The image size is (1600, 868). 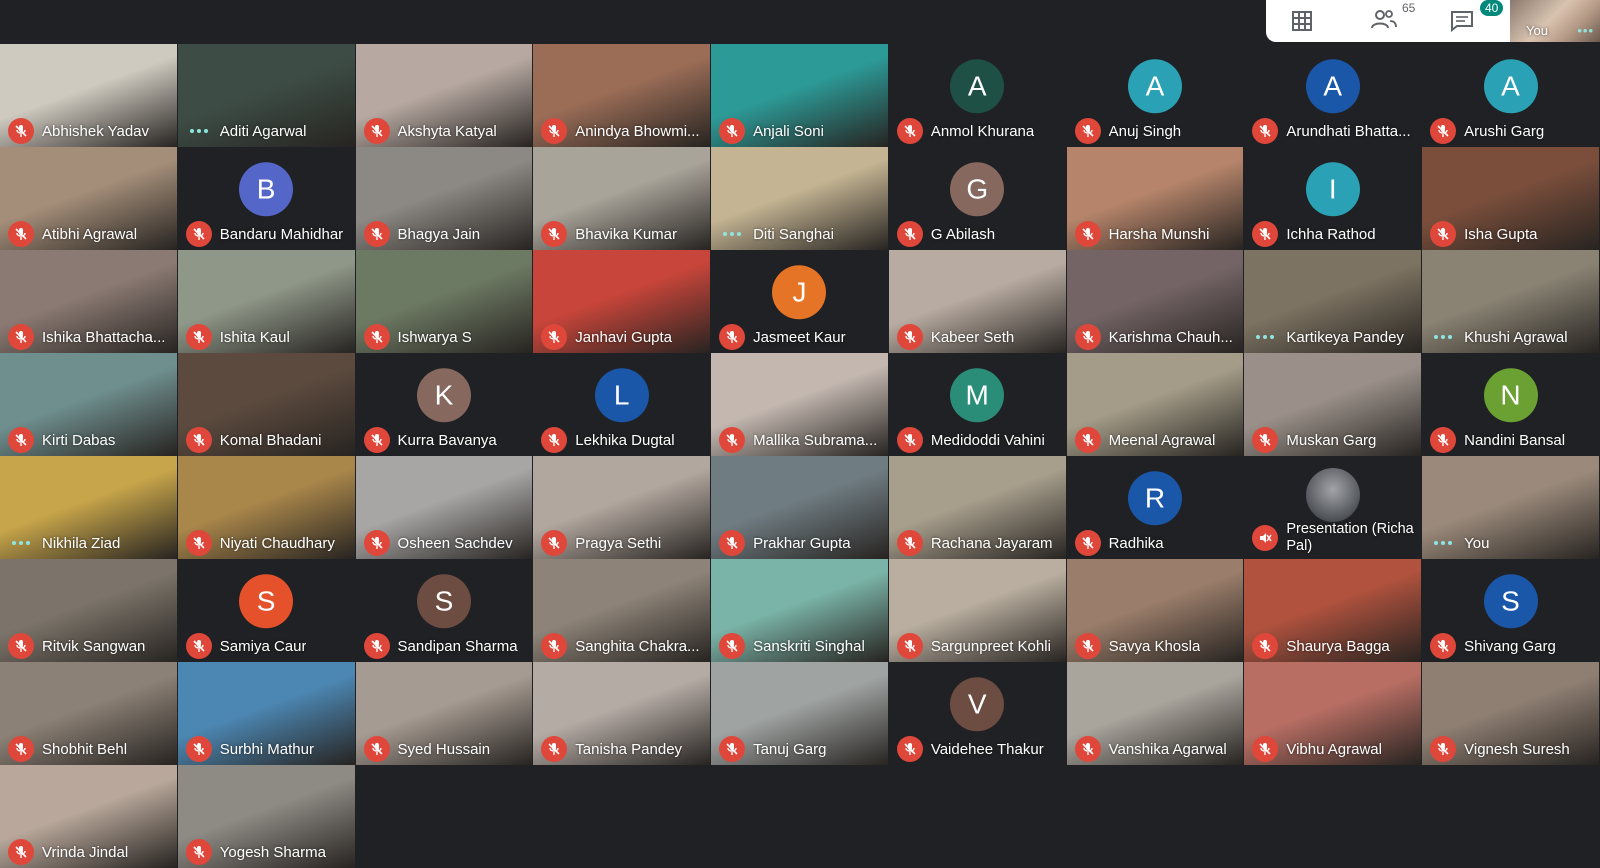 What do you see at coordinates (265, 852) in the screenshot?
I see `participant-label: Yogesh Sharma` at bounding box center [265, 852].